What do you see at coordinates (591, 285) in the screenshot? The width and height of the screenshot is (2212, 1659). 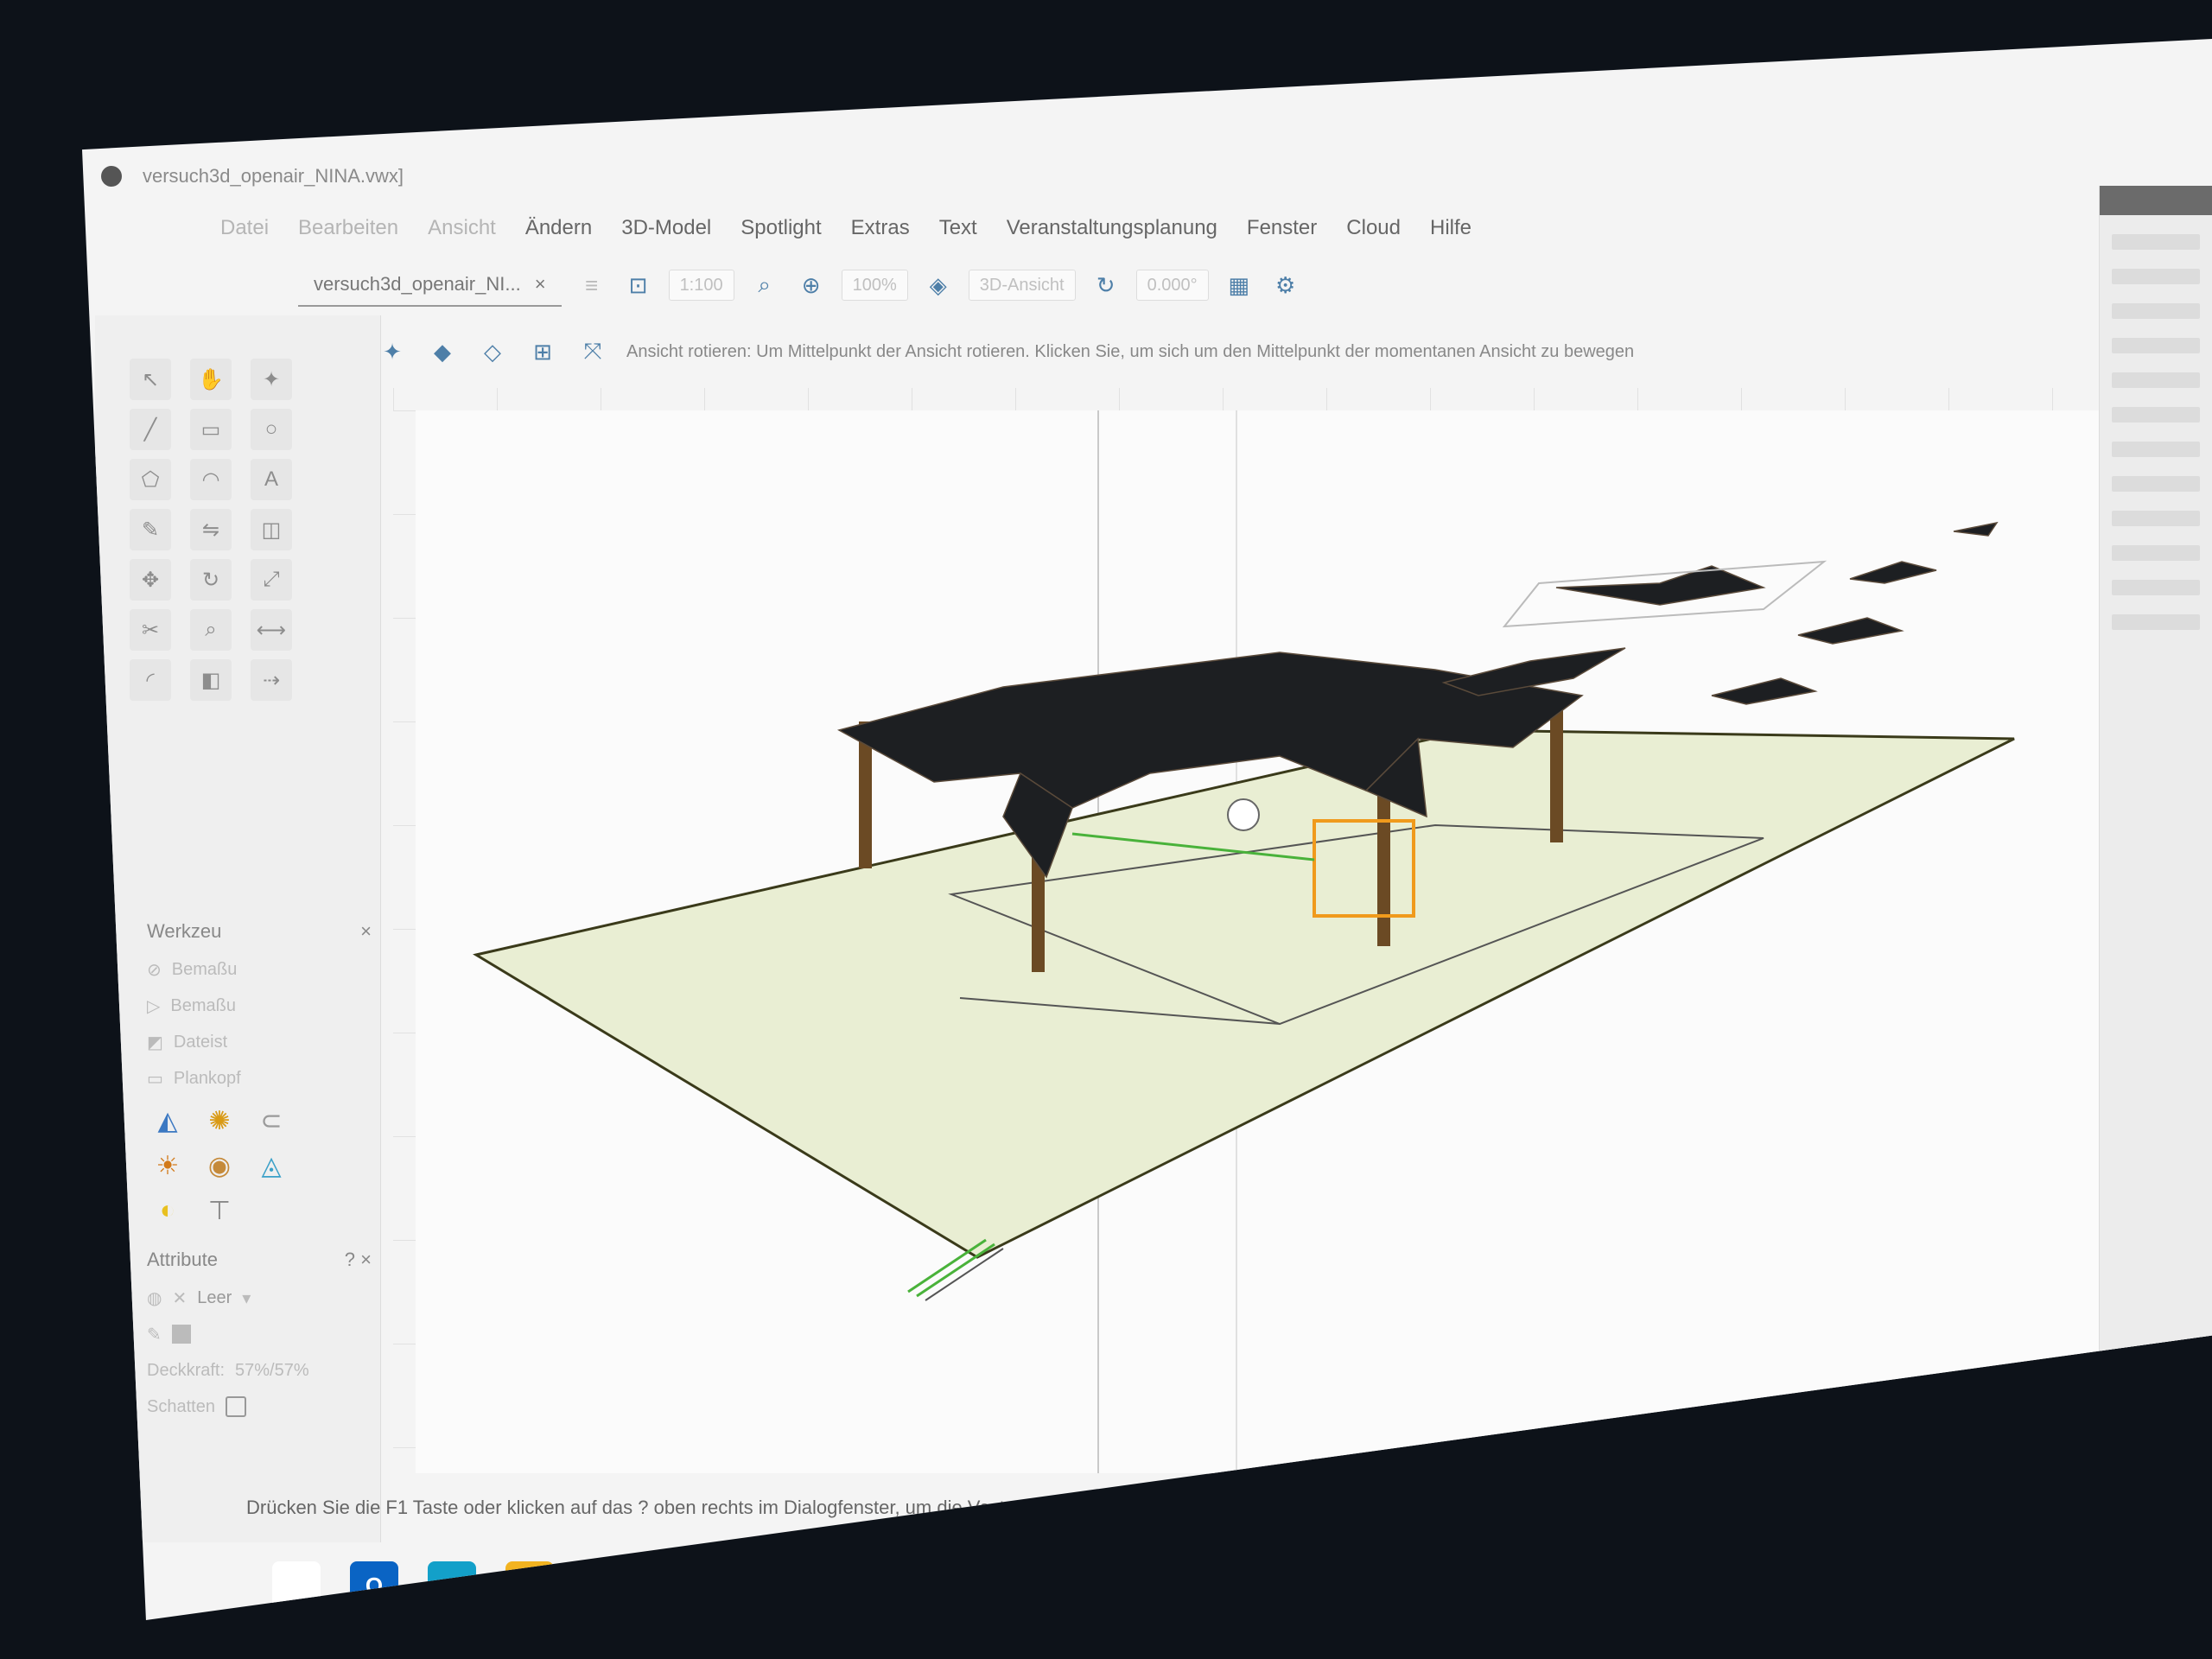 I see `layer-icon: ≡` at bounding box center [591, 285].